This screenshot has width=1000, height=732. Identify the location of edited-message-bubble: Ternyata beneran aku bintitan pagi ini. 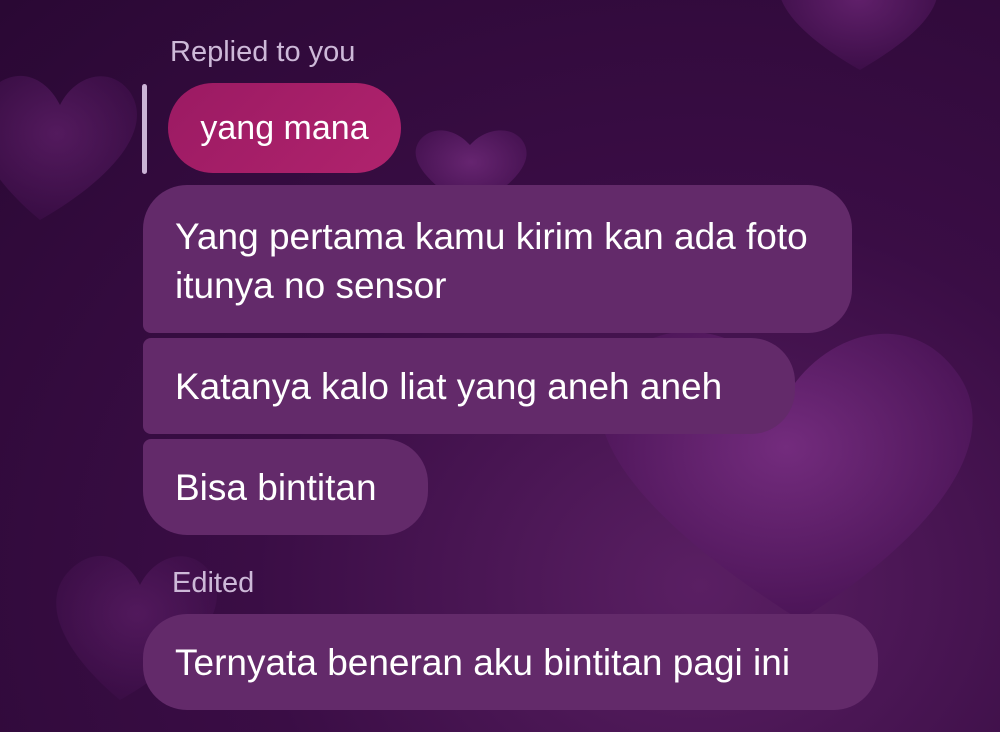
(510, 662).